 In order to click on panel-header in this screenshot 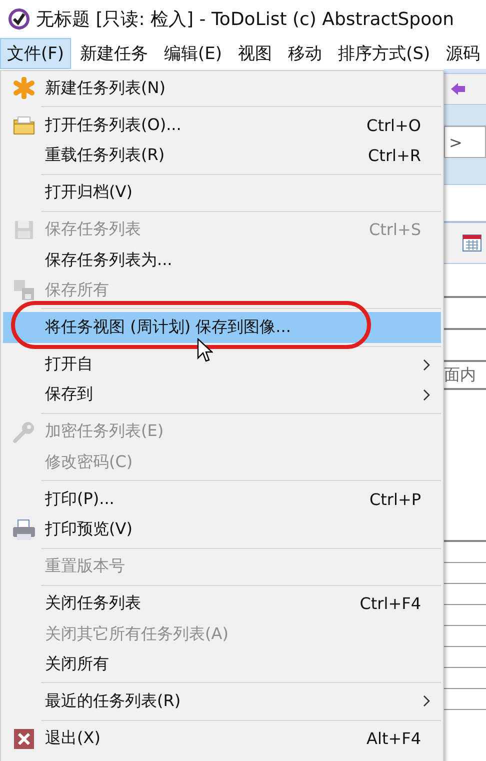, I will do `click(465, 171)`.